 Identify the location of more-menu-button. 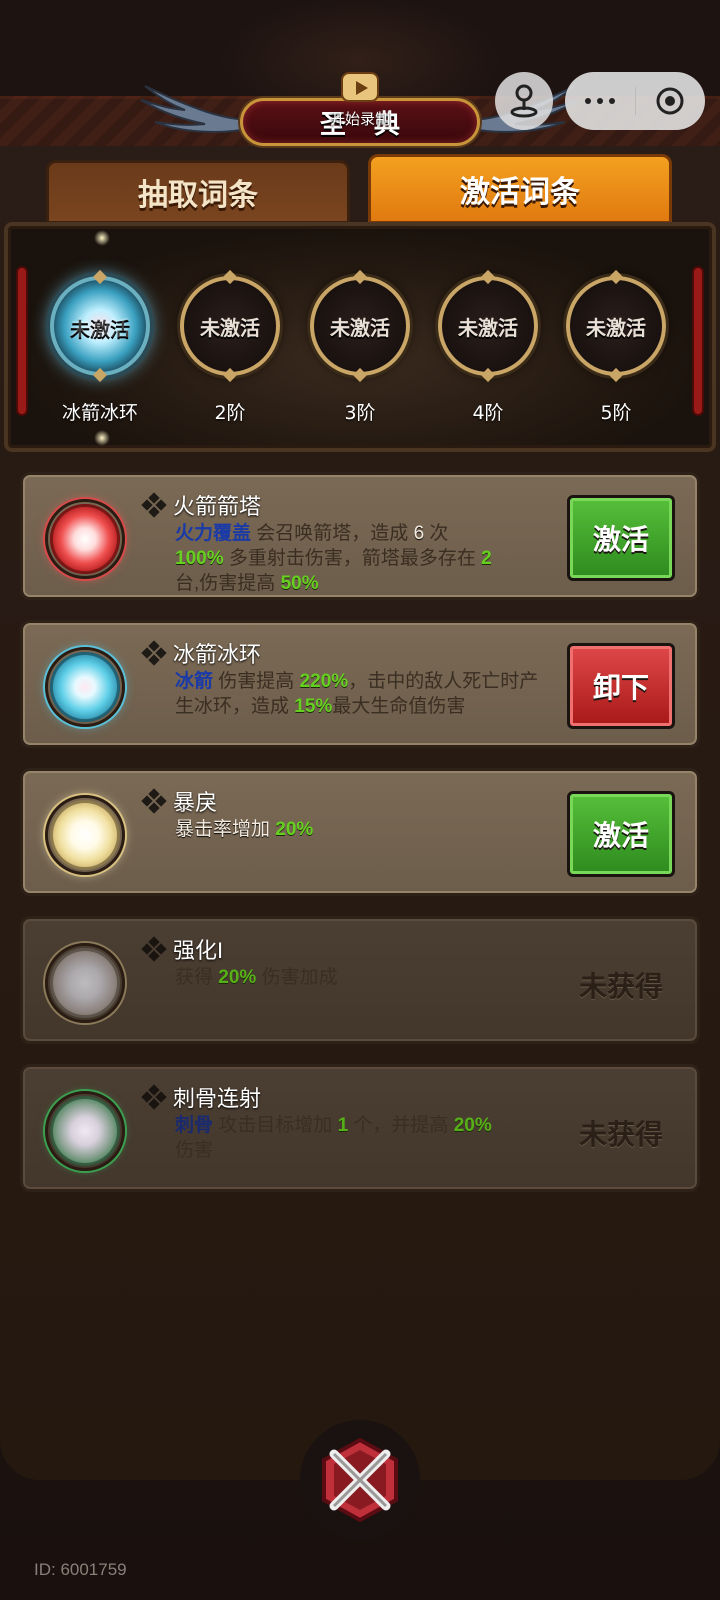
(600, 101).